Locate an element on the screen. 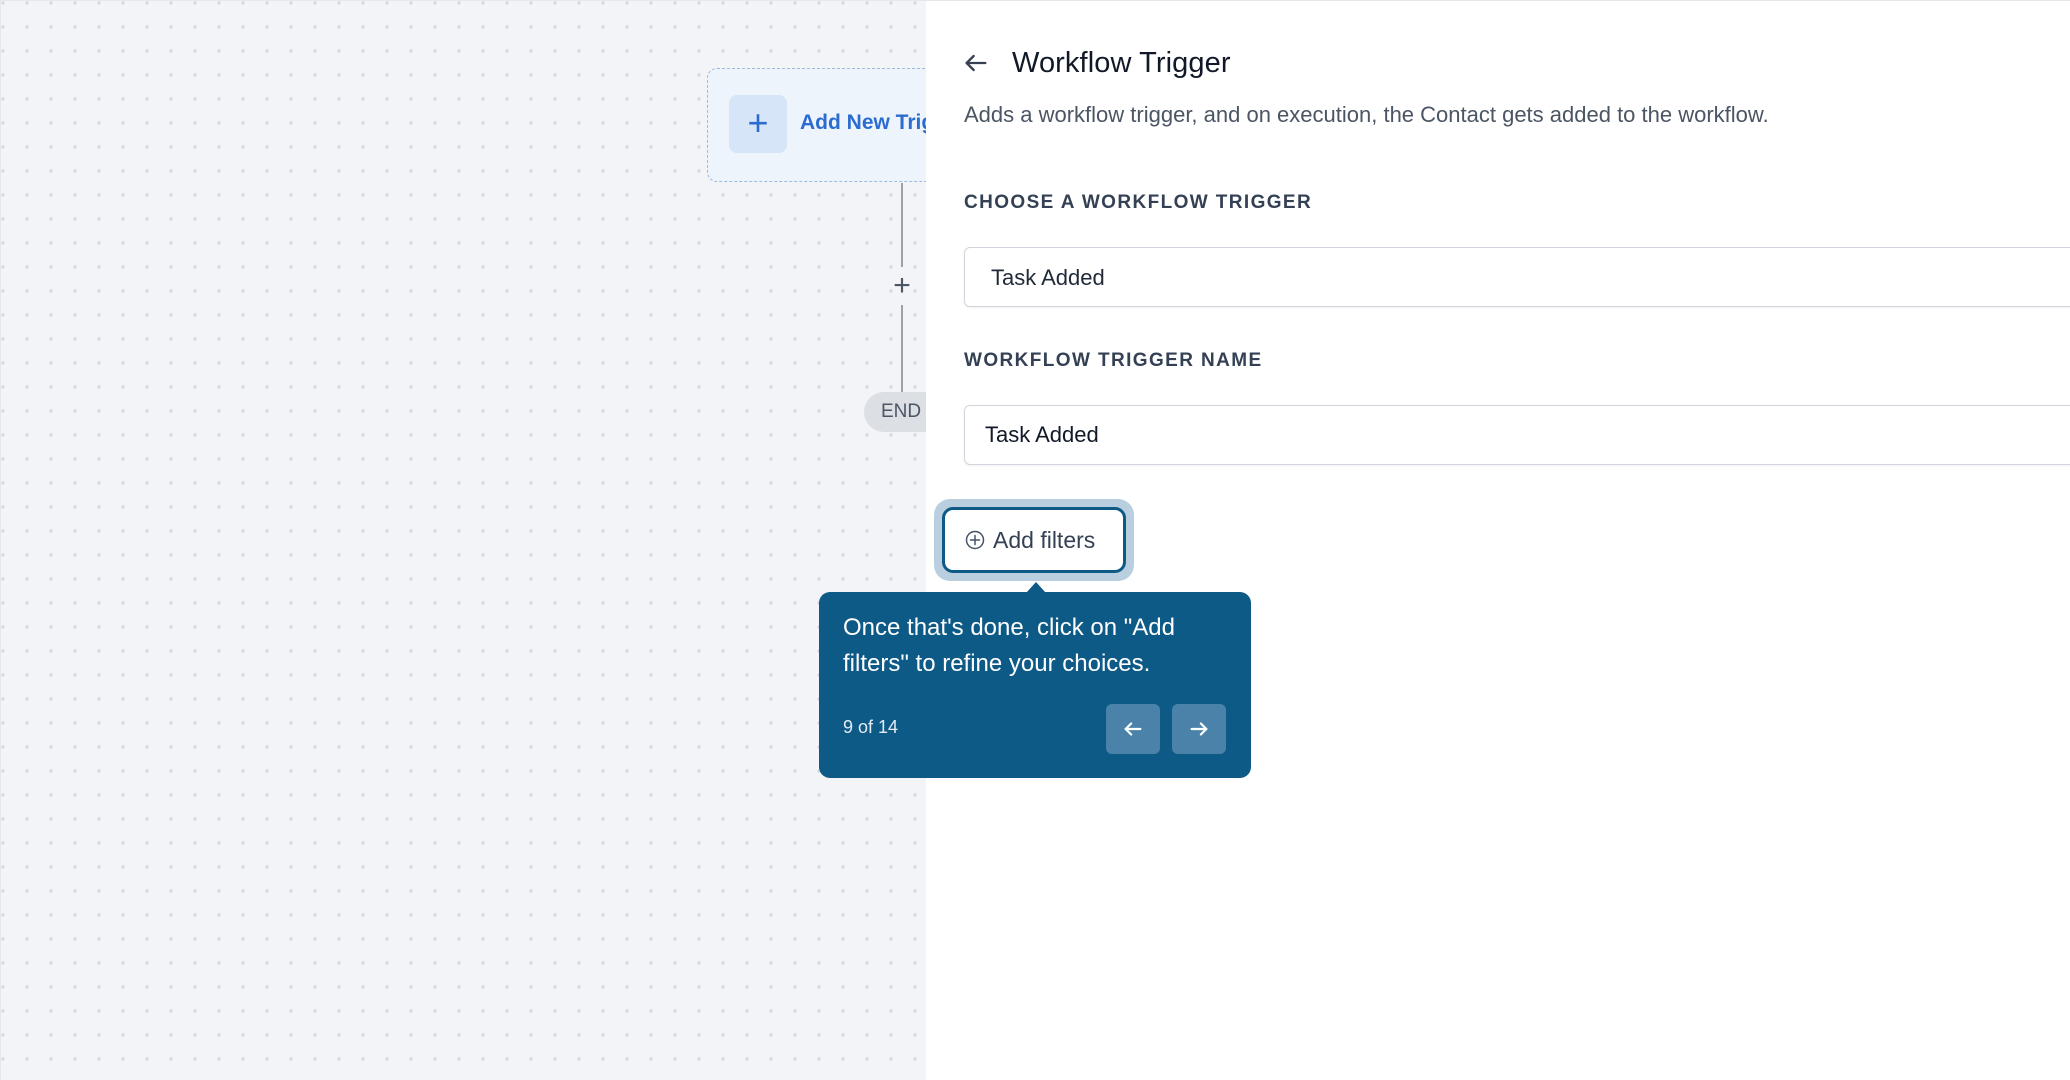  plus-circle-icon is located at coordinates (975, 540).